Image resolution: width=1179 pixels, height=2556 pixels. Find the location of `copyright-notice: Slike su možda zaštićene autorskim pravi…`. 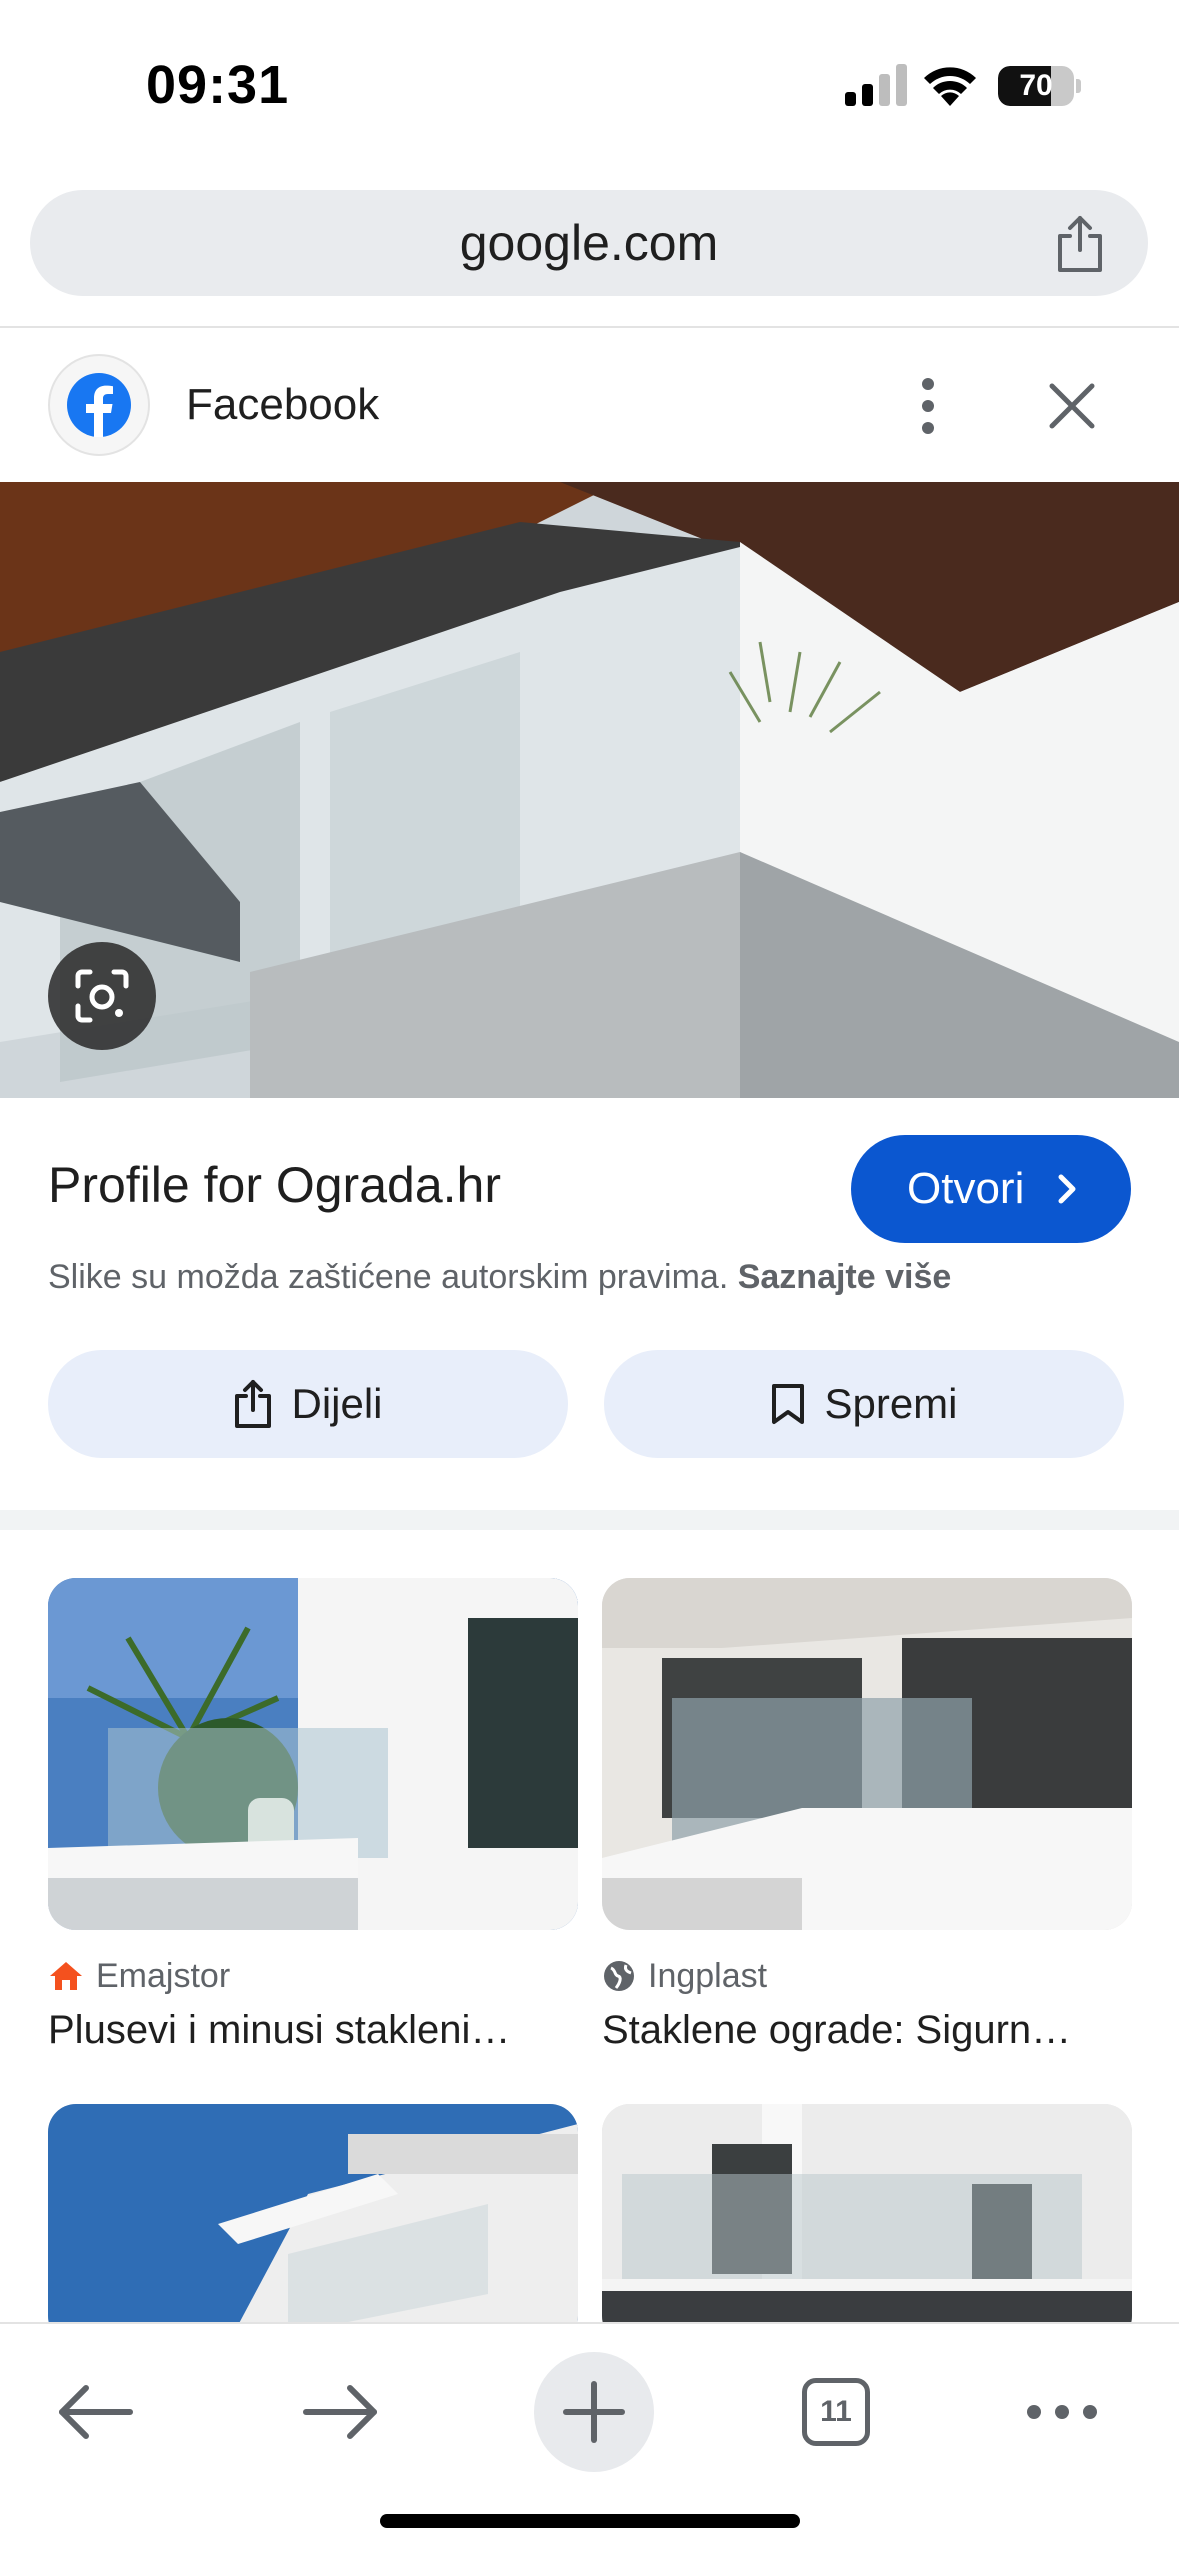

copyright-notice: Slike su možda zaštićene autorskim pravi… is located at coordinates (499, 1277).